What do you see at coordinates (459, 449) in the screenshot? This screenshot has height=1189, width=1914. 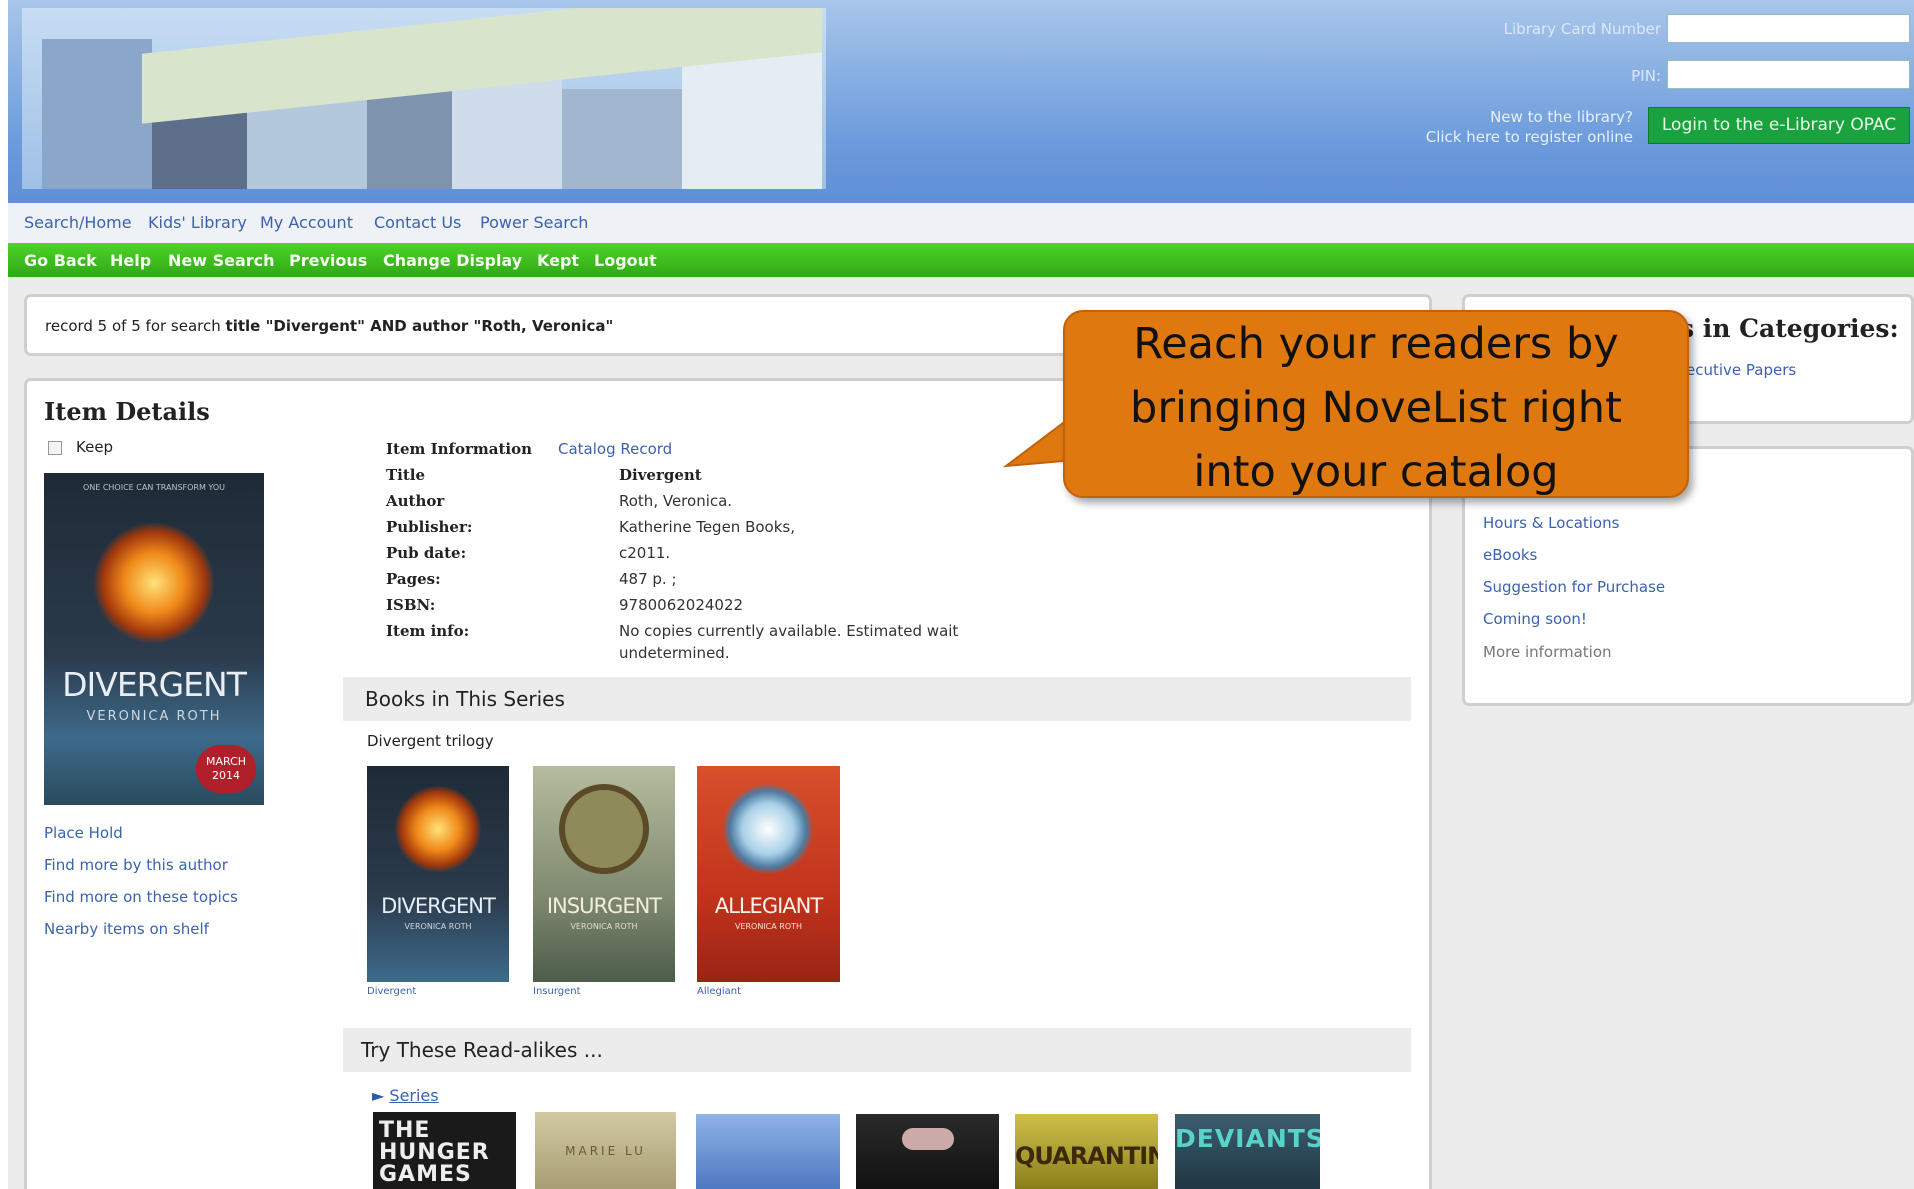 I see `item-information-label: Item Information` at bounding box center [459, 449].